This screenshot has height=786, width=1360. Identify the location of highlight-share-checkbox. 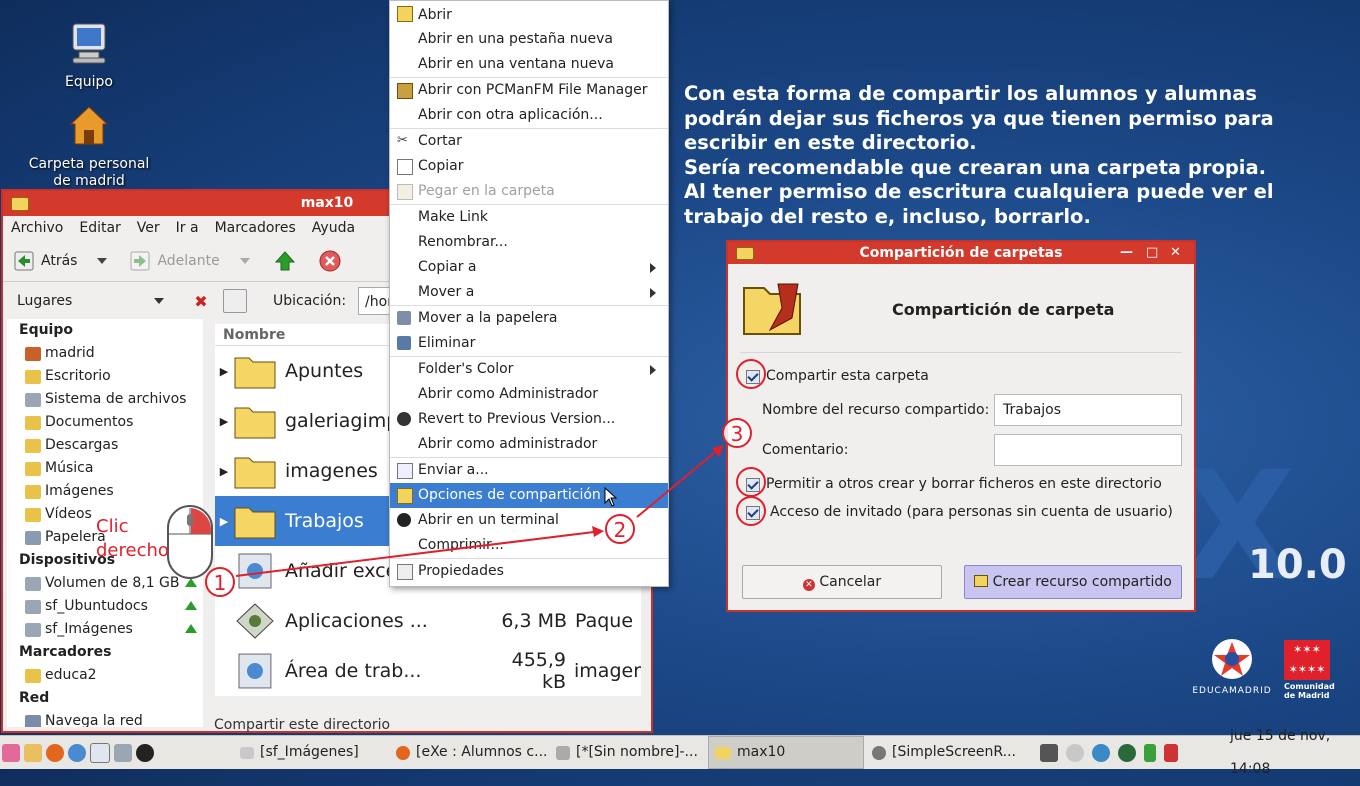
(751, 374).